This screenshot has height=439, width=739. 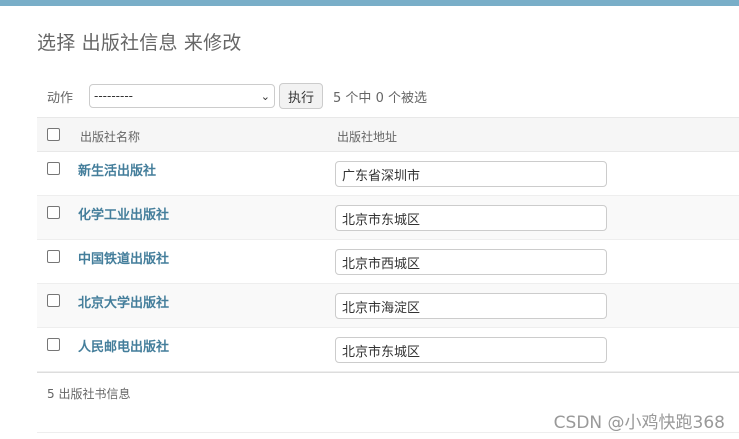 I want to click on actions-bar: 动作 --------- ⌄ 执行 5 个中 0 个被选, so click(x=388, y=96).